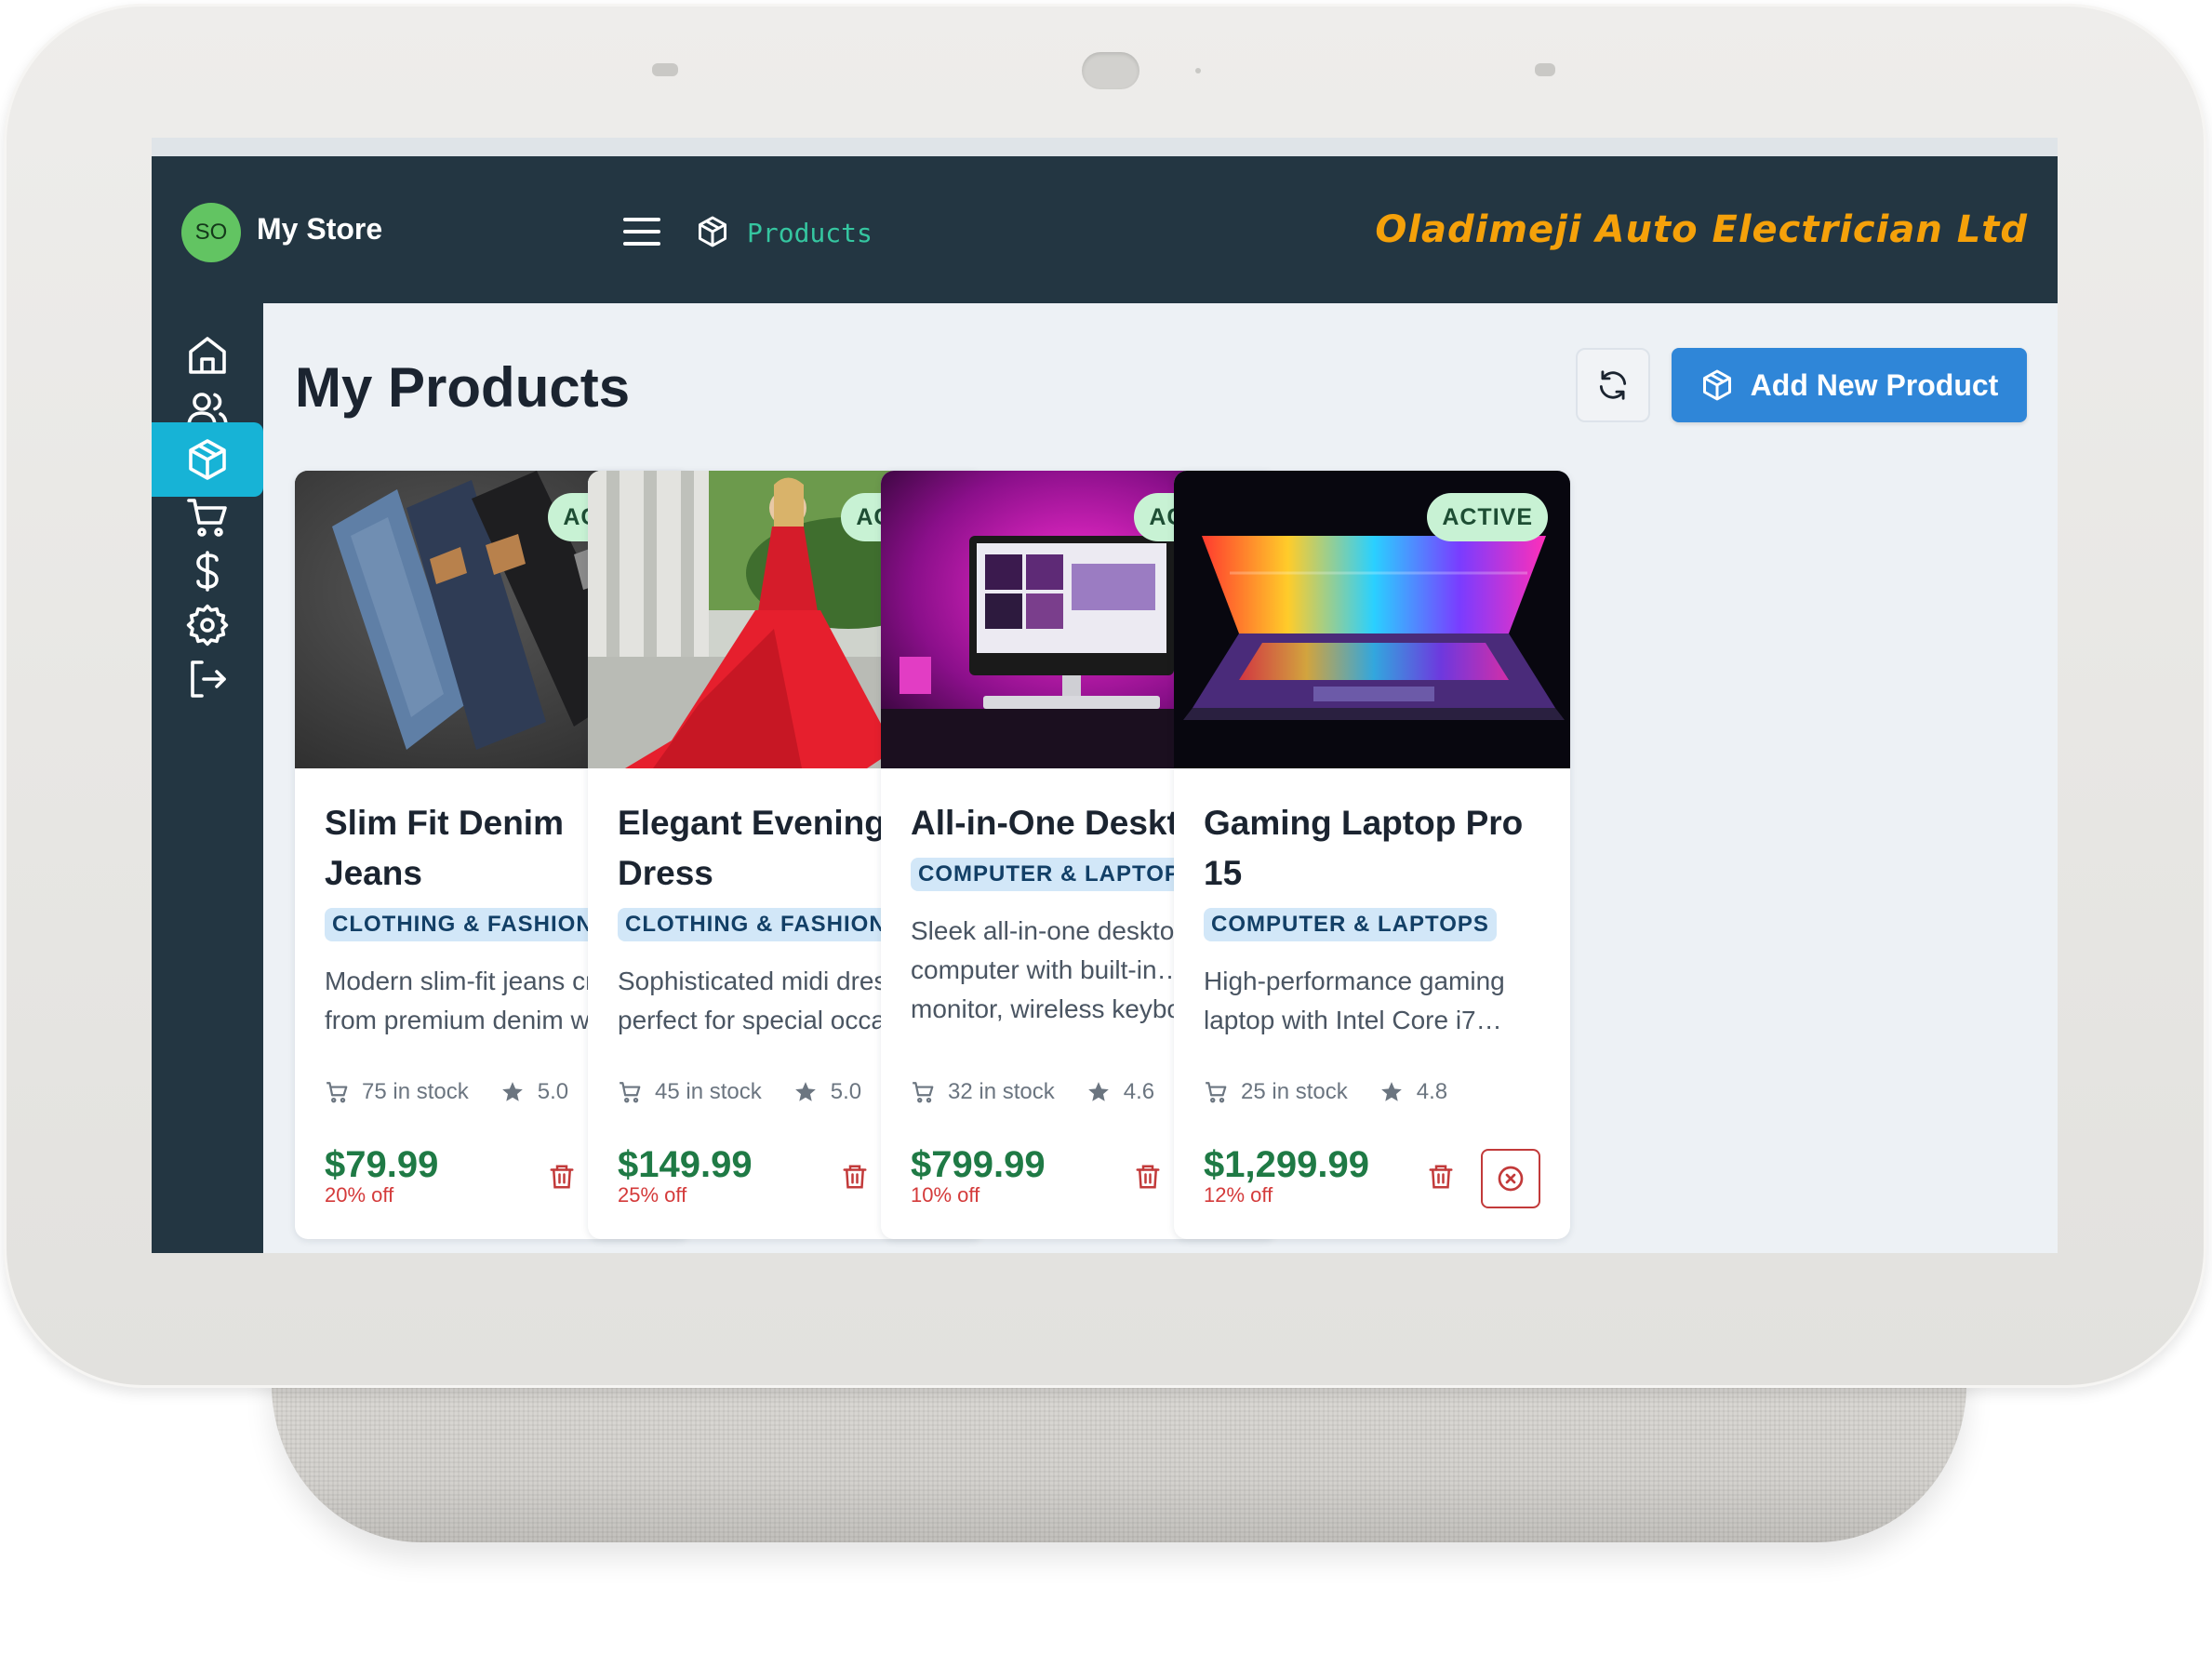  I want to click on stock-count: 45 in stock, so click(708, 1091).